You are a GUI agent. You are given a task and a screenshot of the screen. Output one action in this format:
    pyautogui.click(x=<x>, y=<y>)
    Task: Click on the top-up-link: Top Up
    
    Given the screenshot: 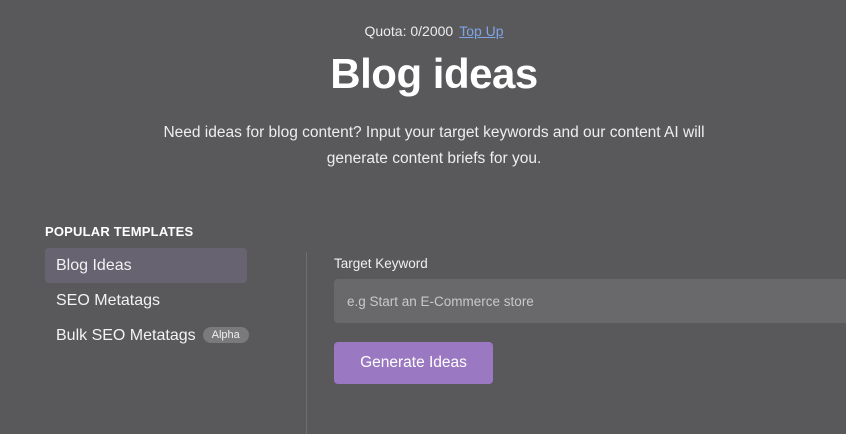 What is the action you would take?
    pyautogui.click(x=481, y=31)
    